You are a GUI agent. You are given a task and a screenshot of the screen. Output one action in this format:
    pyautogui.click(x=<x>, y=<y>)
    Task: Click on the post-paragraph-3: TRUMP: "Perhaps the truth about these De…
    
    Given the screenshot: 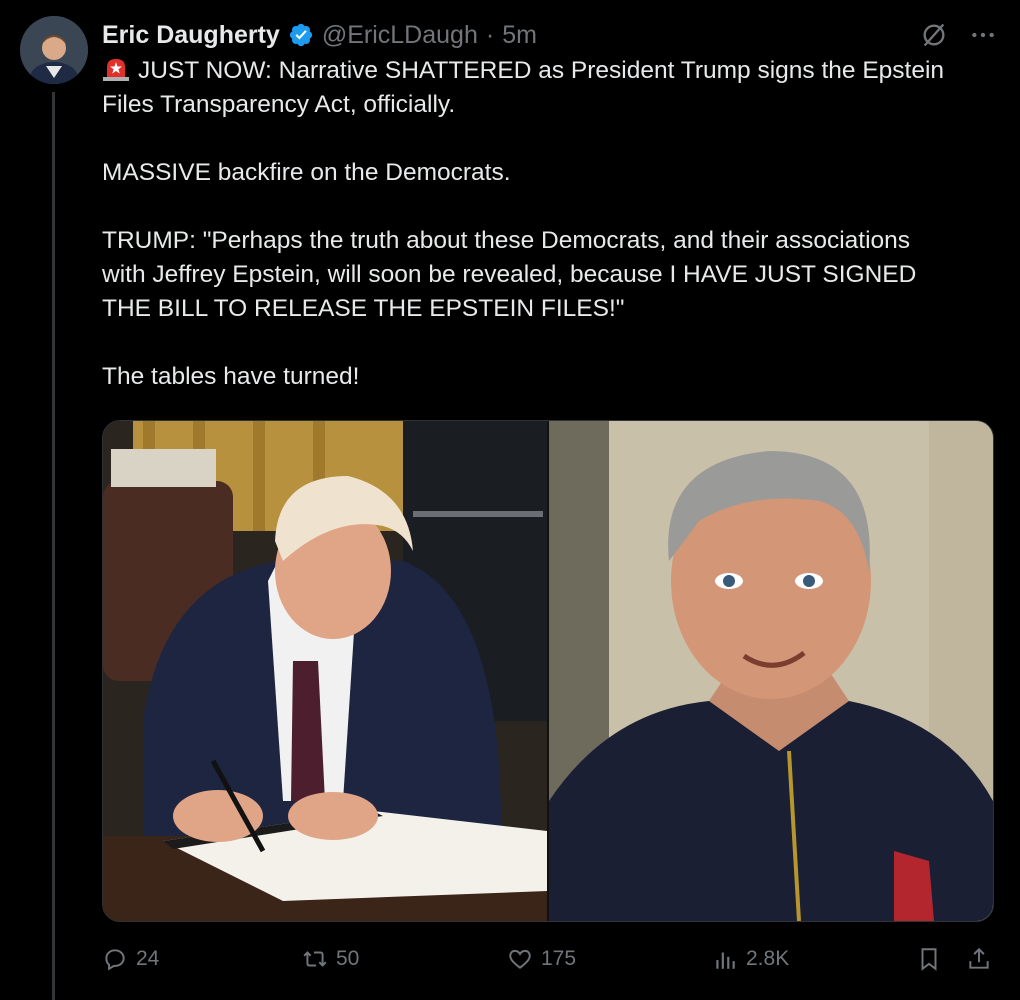 What is the action you would take?
    pyautogui.click(x=509, y=274)
    